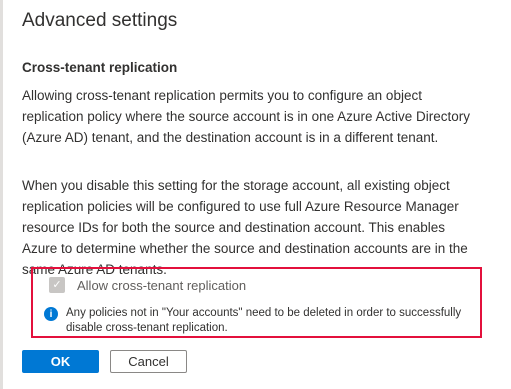 The width and height of the screenshot is (511, 389). What do you see at coordinates (100, 20) in the screenshot?
I see `page-title: Advanced settings` at bounding box center [100, 20].